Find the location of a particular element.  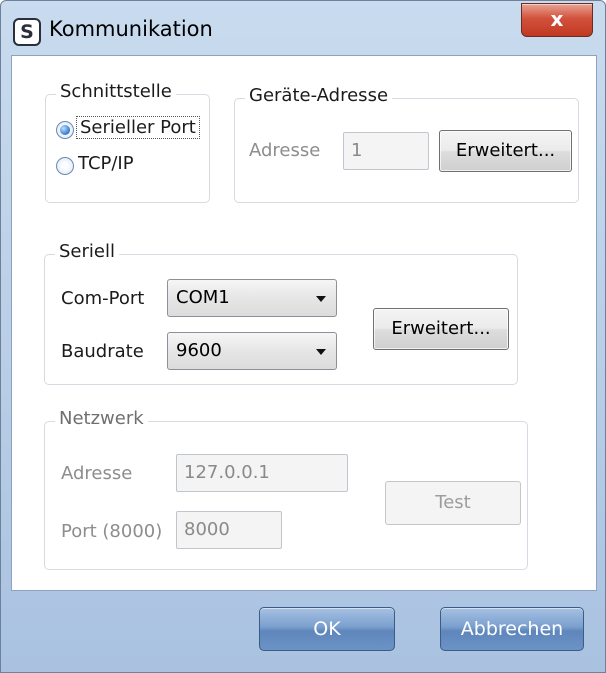

device-address-label: Adresse is located at coordinates (285, 150).